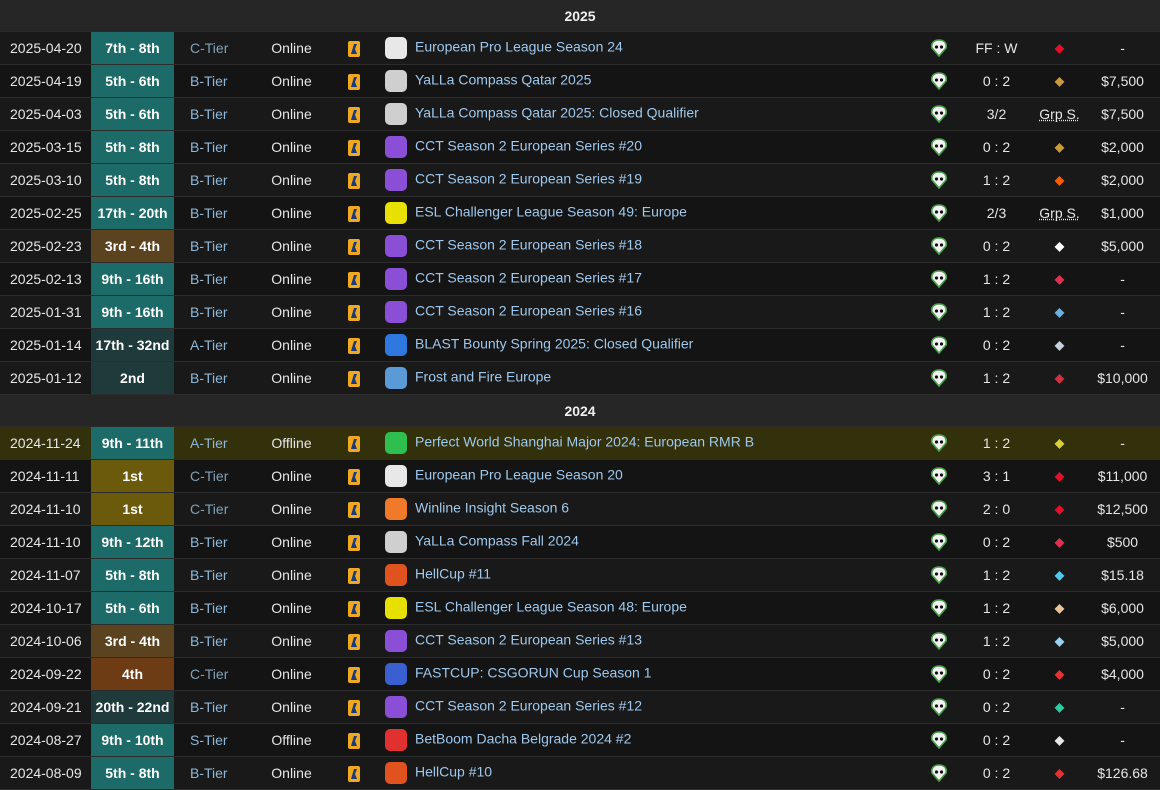  Describe the element at coordinates (453, 772) in the screenshot. I see `tournament-link: HellCup #10` at that location.